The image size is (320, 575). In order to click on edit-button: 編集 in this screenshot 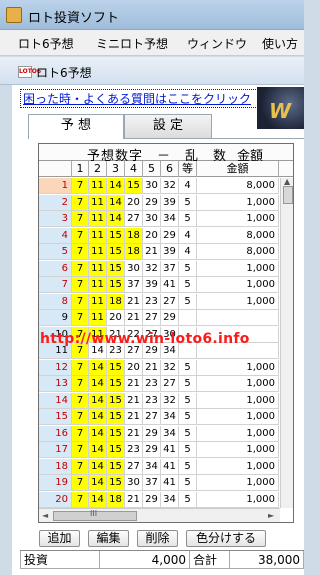, I will do `click(108, 538)`.